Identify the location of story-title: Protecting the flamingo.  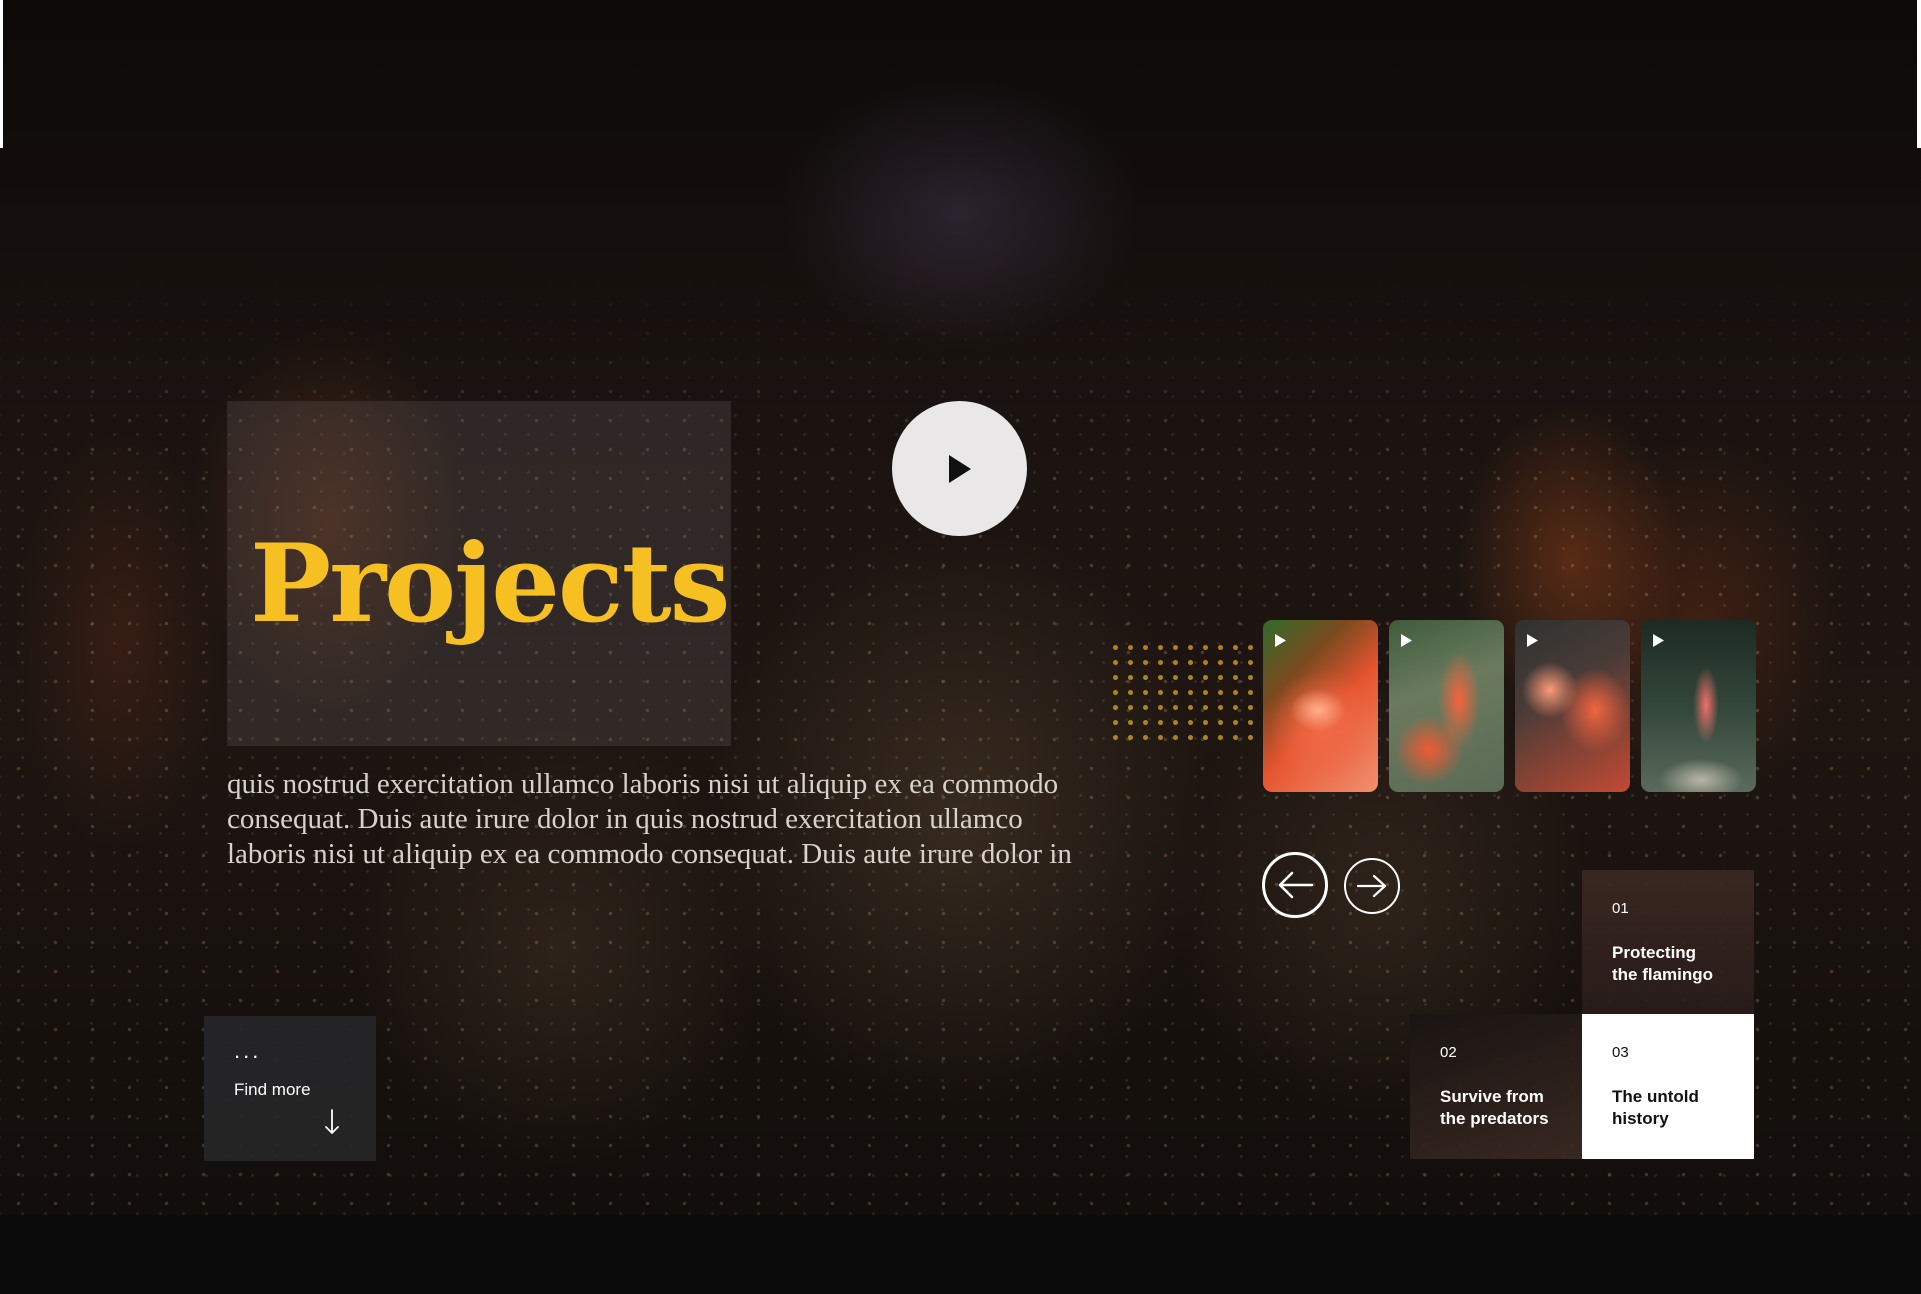
(1663, 963).